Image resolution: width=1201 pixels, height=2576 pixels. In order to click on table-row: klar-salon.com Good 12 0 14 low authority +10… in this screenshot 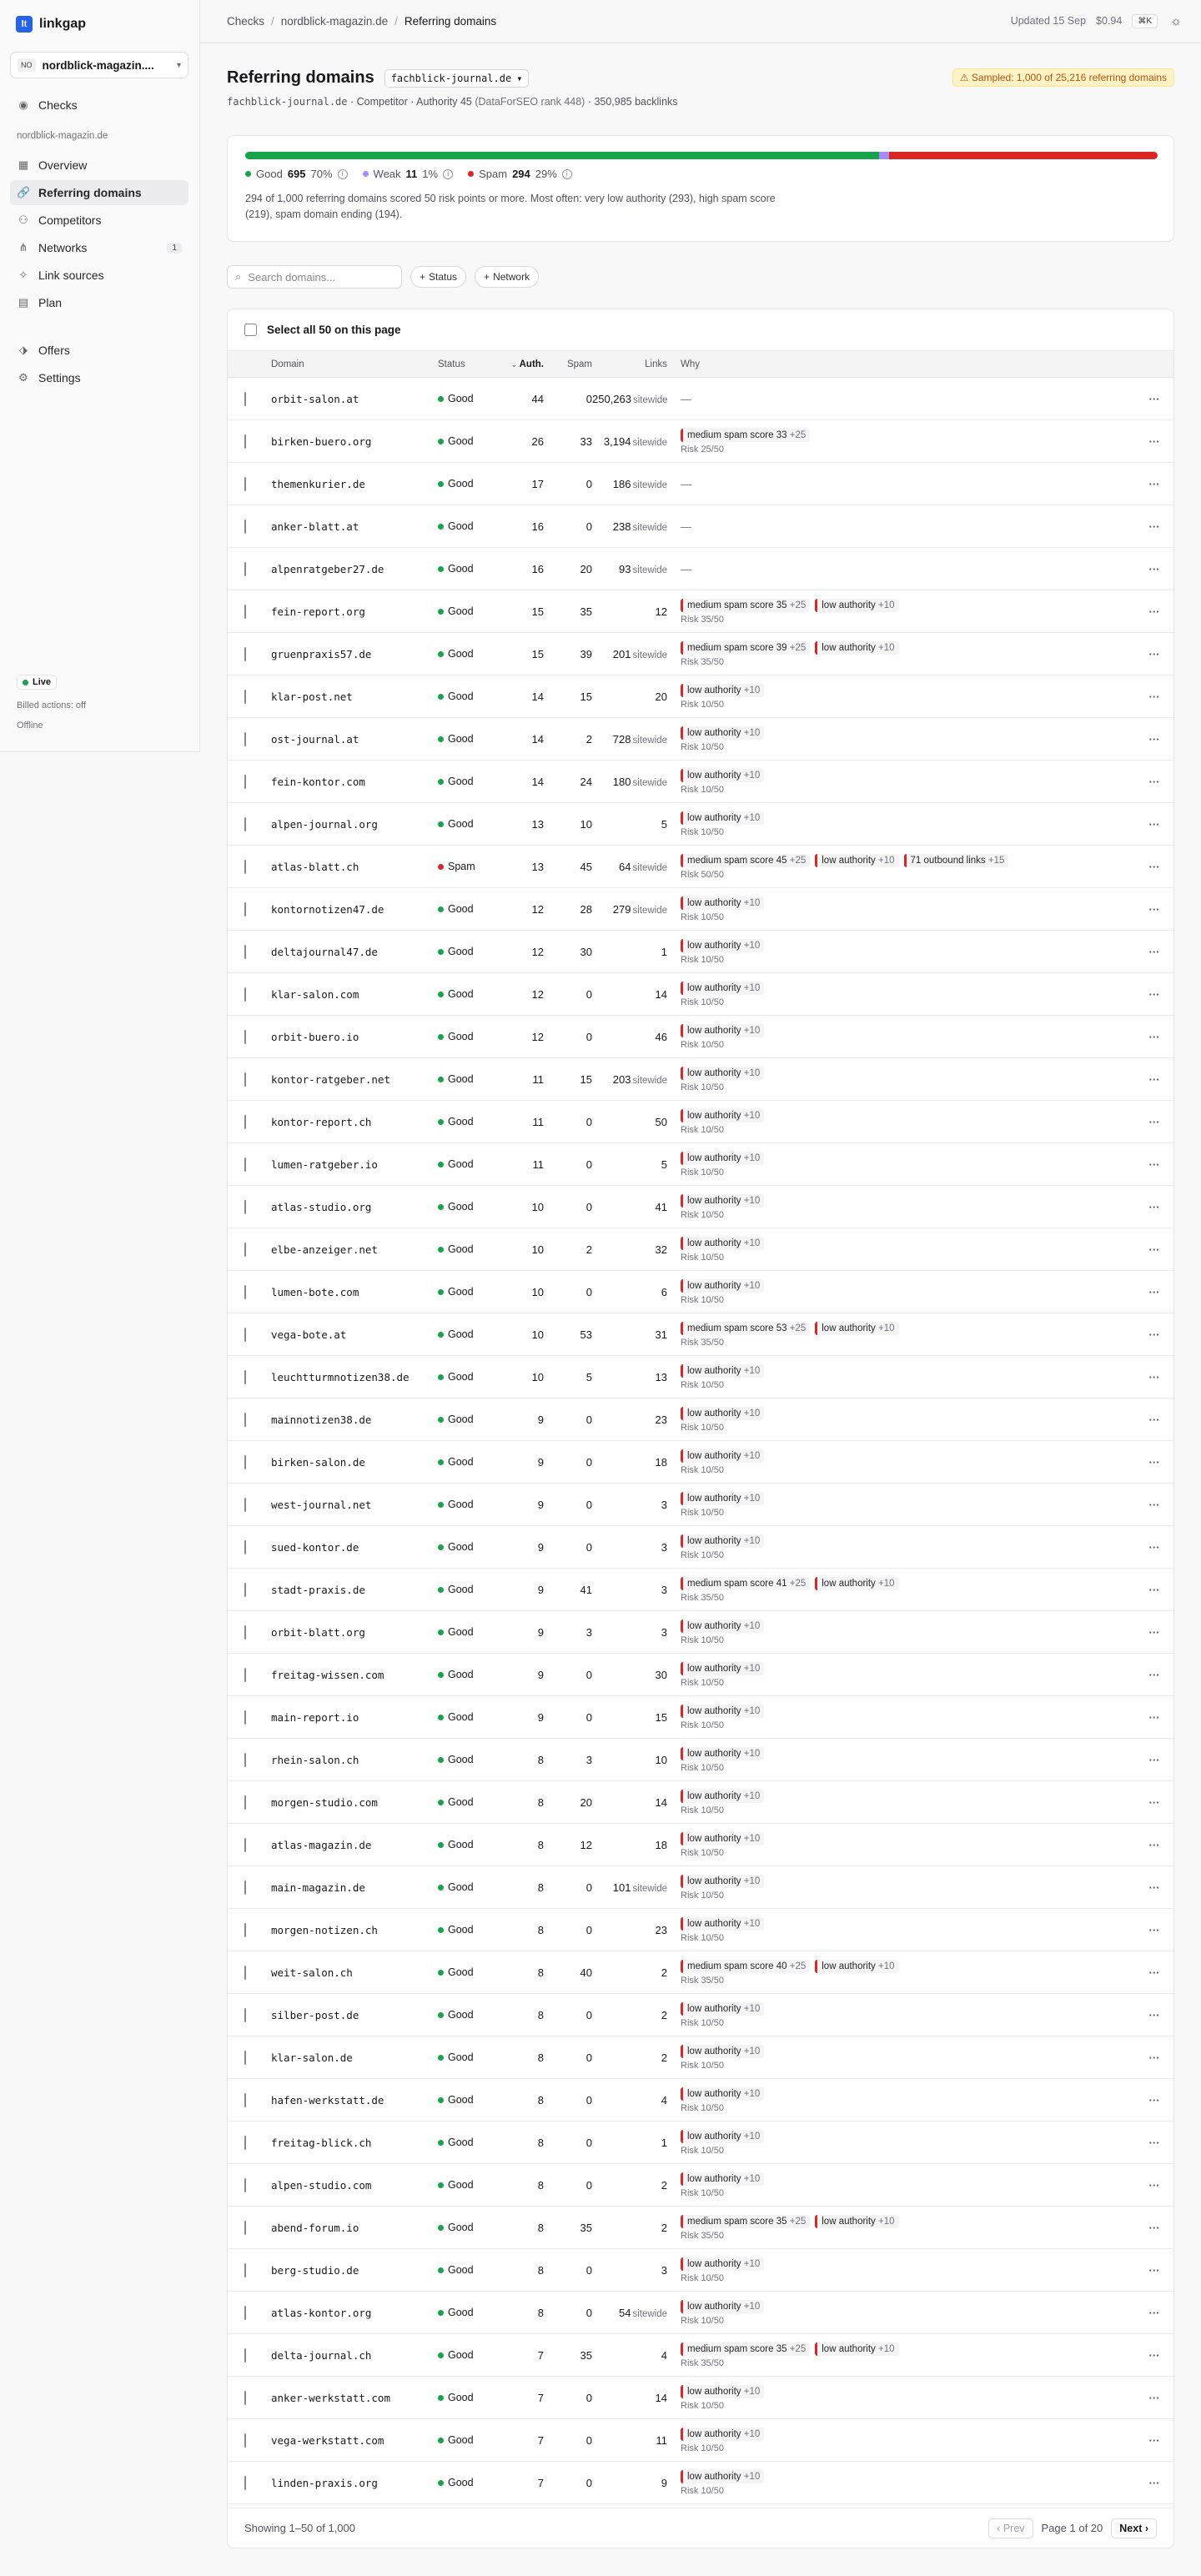, I will do `click(701, 994)`.